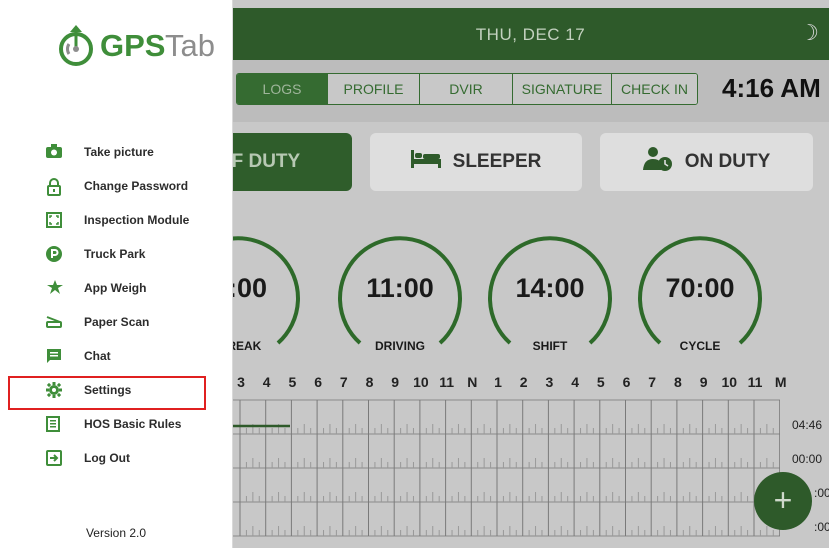  I want to click on app-header: THU, DEC 17 ☽, so click(530, 34).